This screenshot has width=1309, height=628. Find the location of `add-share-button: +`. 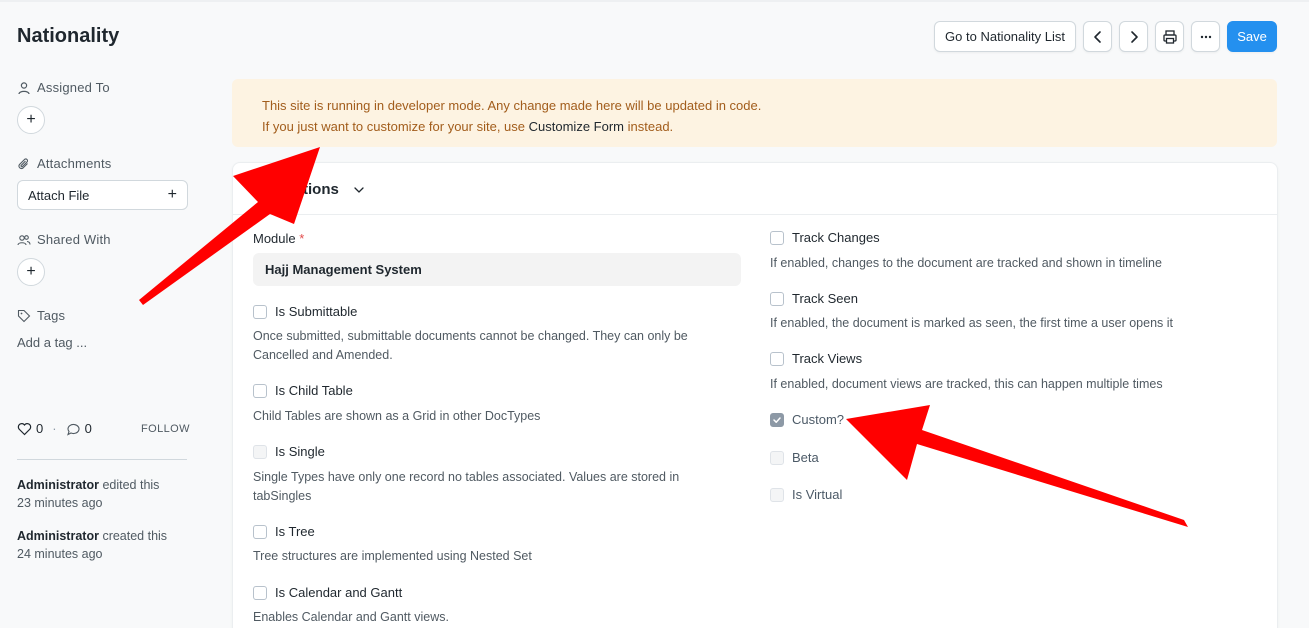

add-share-button: + is located at coordinates (31, 272).